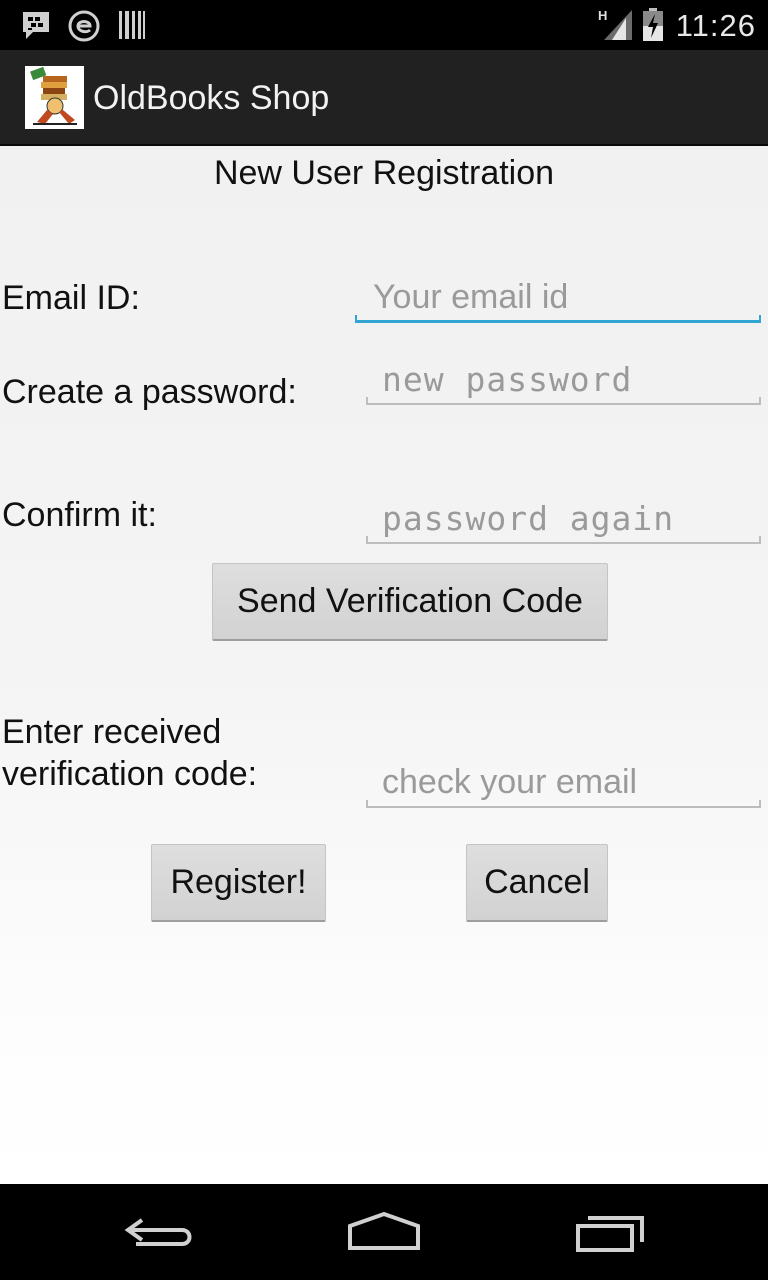 The height and width of the screenshot is (1280, 768). Describe the element at coordinates (79, 515) in the screenshot. I see `confirm-password-label: Confirm it:` at that location.